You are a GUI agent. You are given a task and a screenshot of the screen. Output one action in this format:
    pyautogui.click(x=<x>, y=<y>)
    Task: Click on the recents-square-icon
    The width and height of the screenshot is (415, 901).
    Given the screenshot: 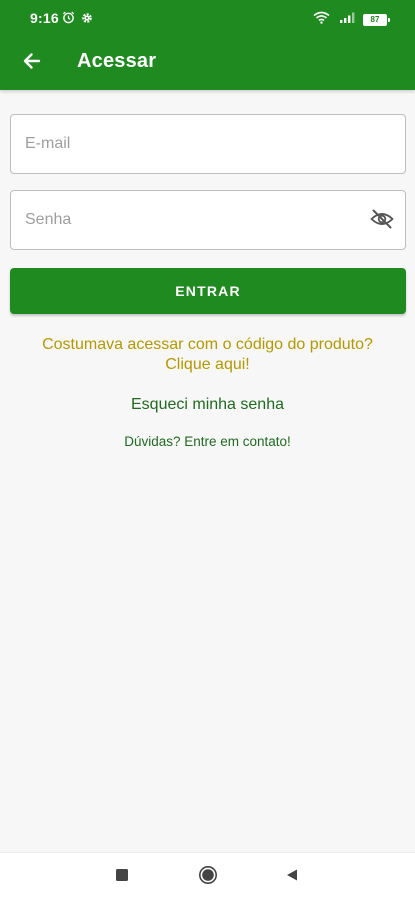 What is the action you would take?
    pyautogui.click(x=122, y=877)
    